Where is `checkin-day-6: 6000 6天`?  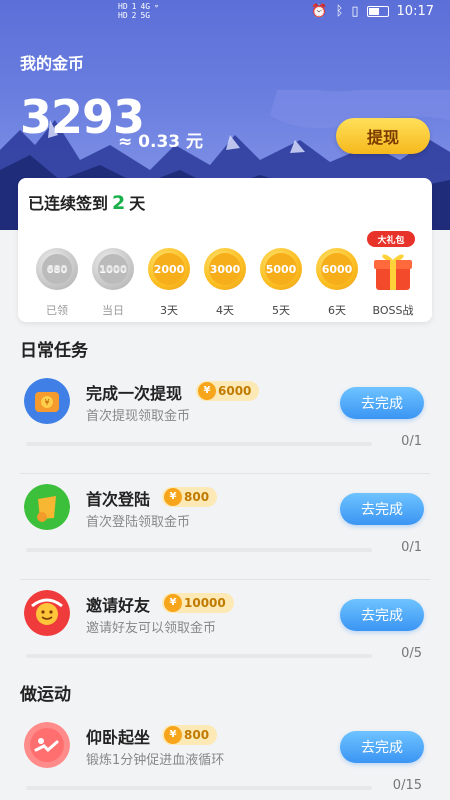 checkin-day-6: 6000 6天 is located at coordinates (337, 283).